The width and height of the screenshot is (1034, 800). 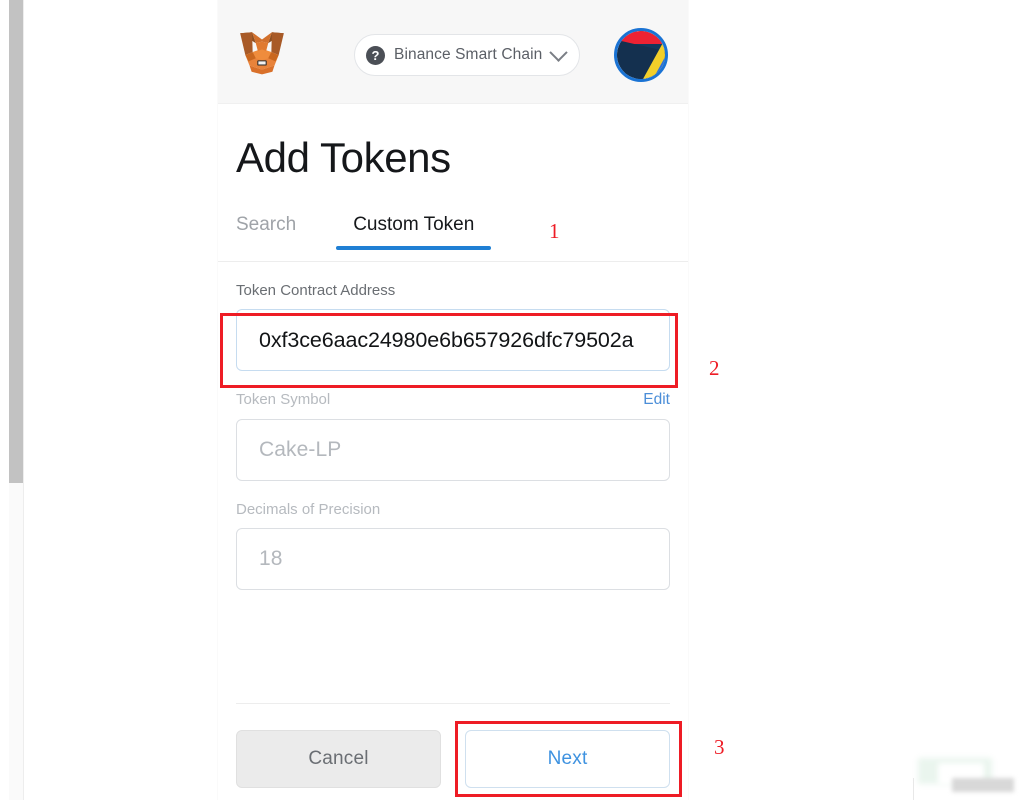 I want to click on chevron-down-icon, so click(x=558, y=52).